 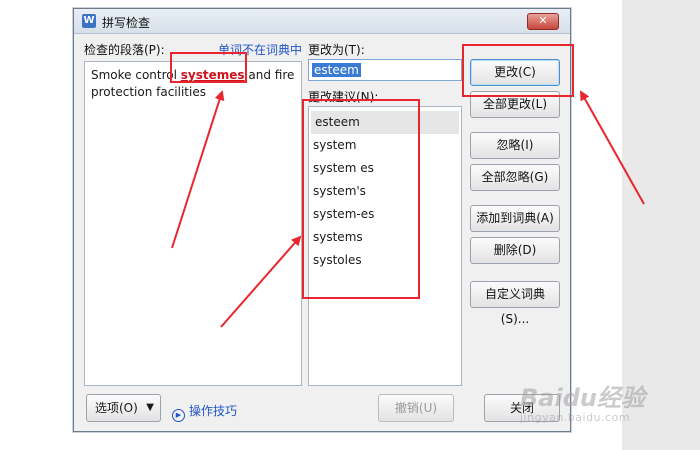 What do you see at coordinates (208, 67) in the screenshot?
I see `highlight-box-error-word` at bounding box center [208, 67].